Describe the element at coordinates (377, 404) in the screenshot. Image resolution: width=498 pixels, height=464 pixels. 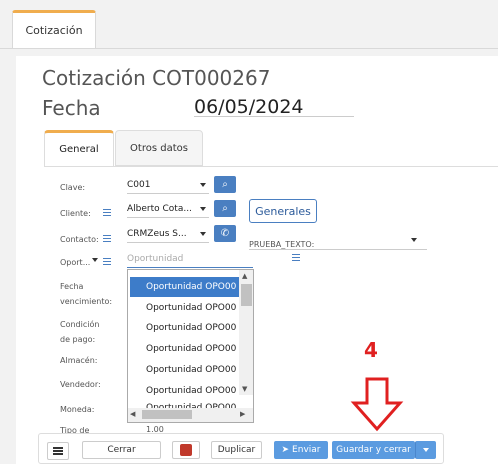
I see `arrow-down-icon` at that location.